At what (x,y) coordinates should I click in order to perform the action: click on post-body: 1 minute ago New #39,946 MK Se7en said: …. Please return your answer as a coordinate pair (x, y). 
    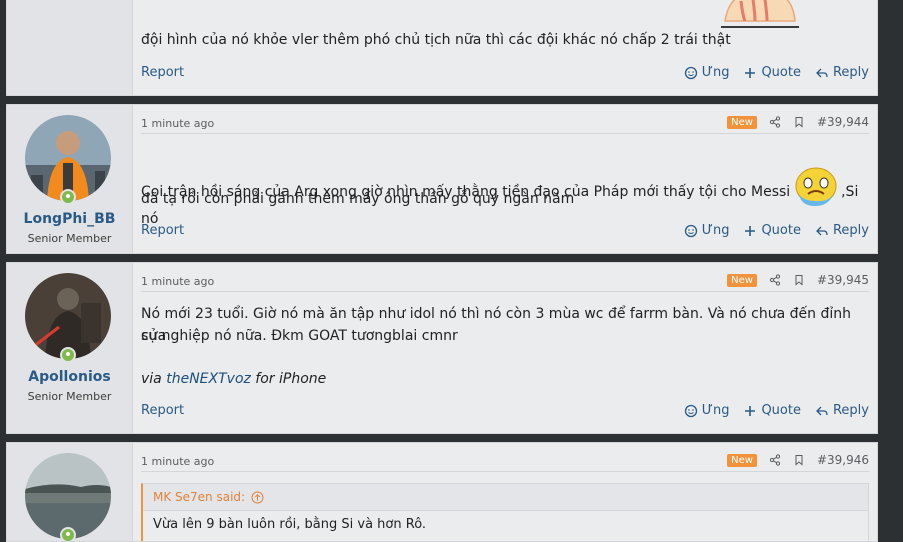
    Looking at the image, I should click on (505, 492).